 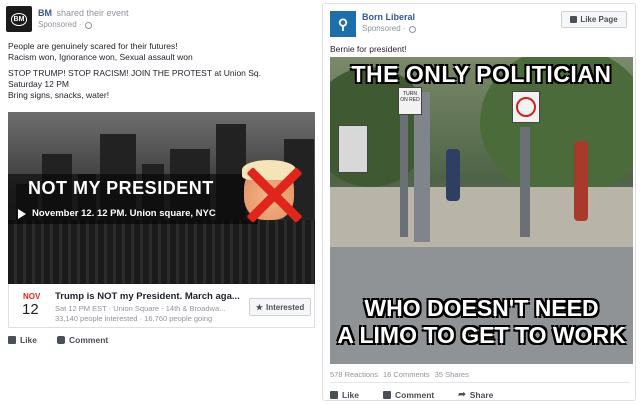 What do you see at coordinates (599, 19) in the screenshot?
I see `like-page-label: Like Page` at bounding box center [599, 19].